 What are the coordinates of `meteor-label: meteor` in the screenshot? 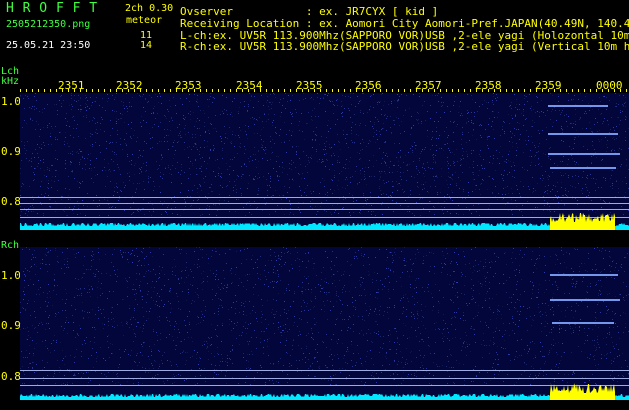 It's located at (144, 20).